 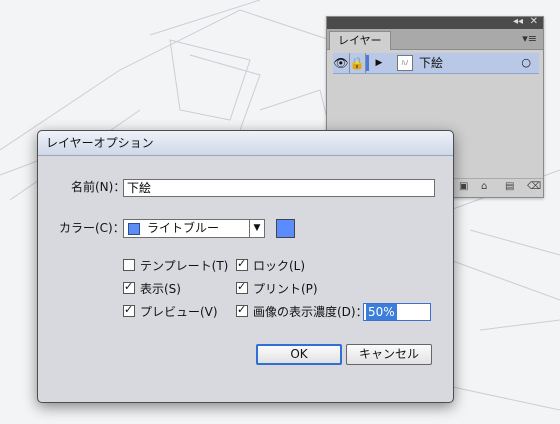 I want to click on color-dropdown: ライトブルー ▼, so click(x=194, y=228).